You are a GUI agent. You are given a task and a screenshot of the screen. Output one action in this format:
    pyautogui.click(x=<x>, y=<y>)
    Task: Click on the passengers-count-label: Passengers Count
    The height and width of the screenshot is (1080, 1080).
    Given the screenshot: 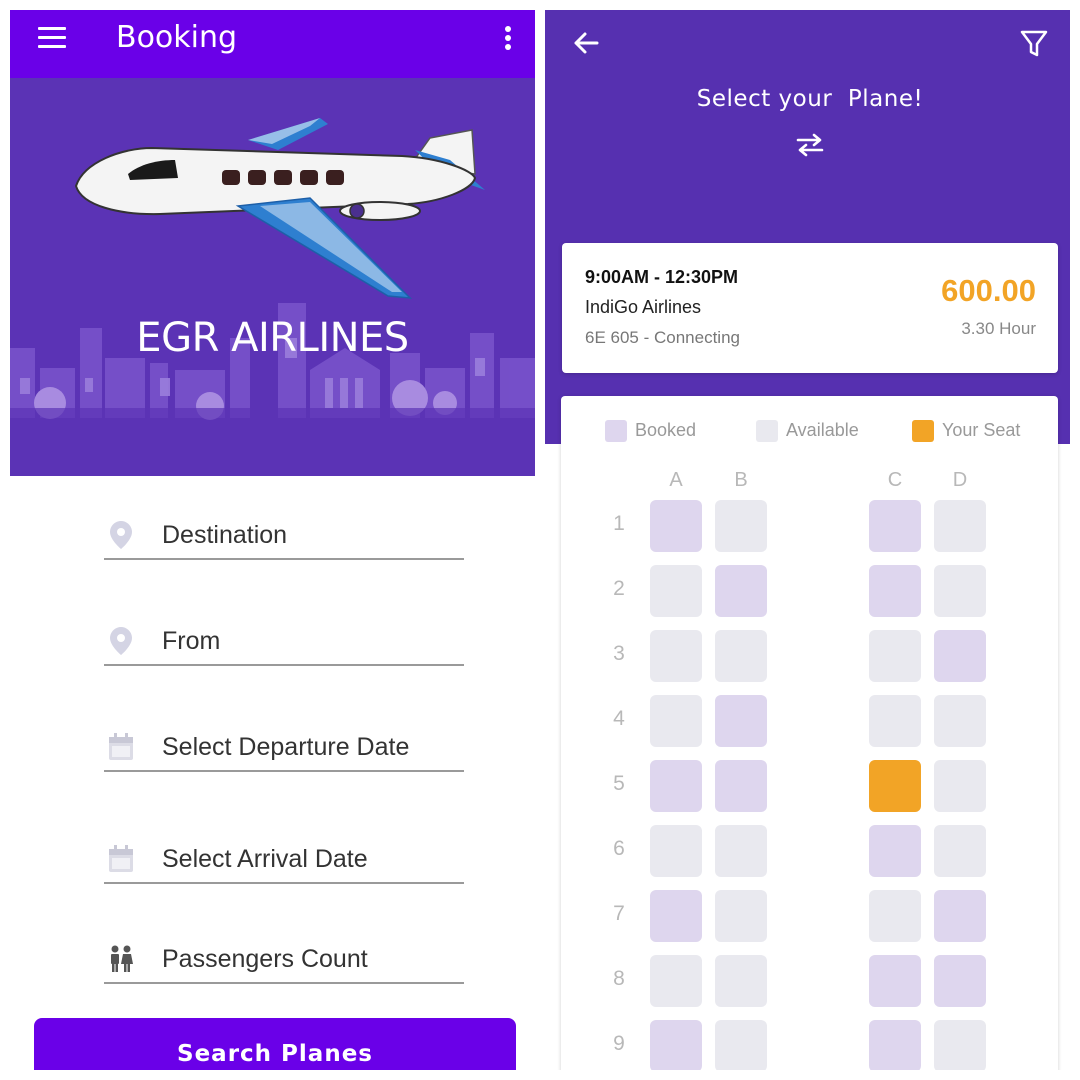 What is the action you would take?
    pyautogui.click(x=265, y=959)
    